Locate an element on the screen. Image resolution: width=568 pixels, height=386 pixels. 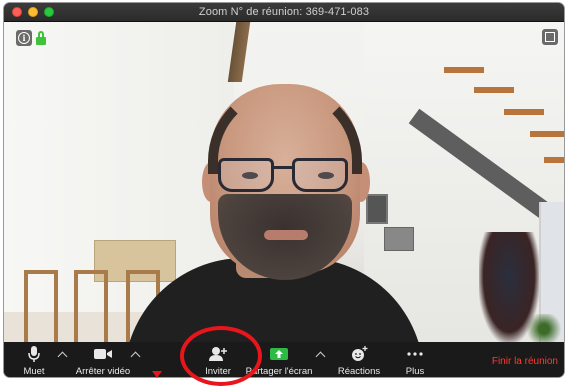
title-bar: Zoom N° de réunion: 369-471-083 is located at coordinates (284, 12).